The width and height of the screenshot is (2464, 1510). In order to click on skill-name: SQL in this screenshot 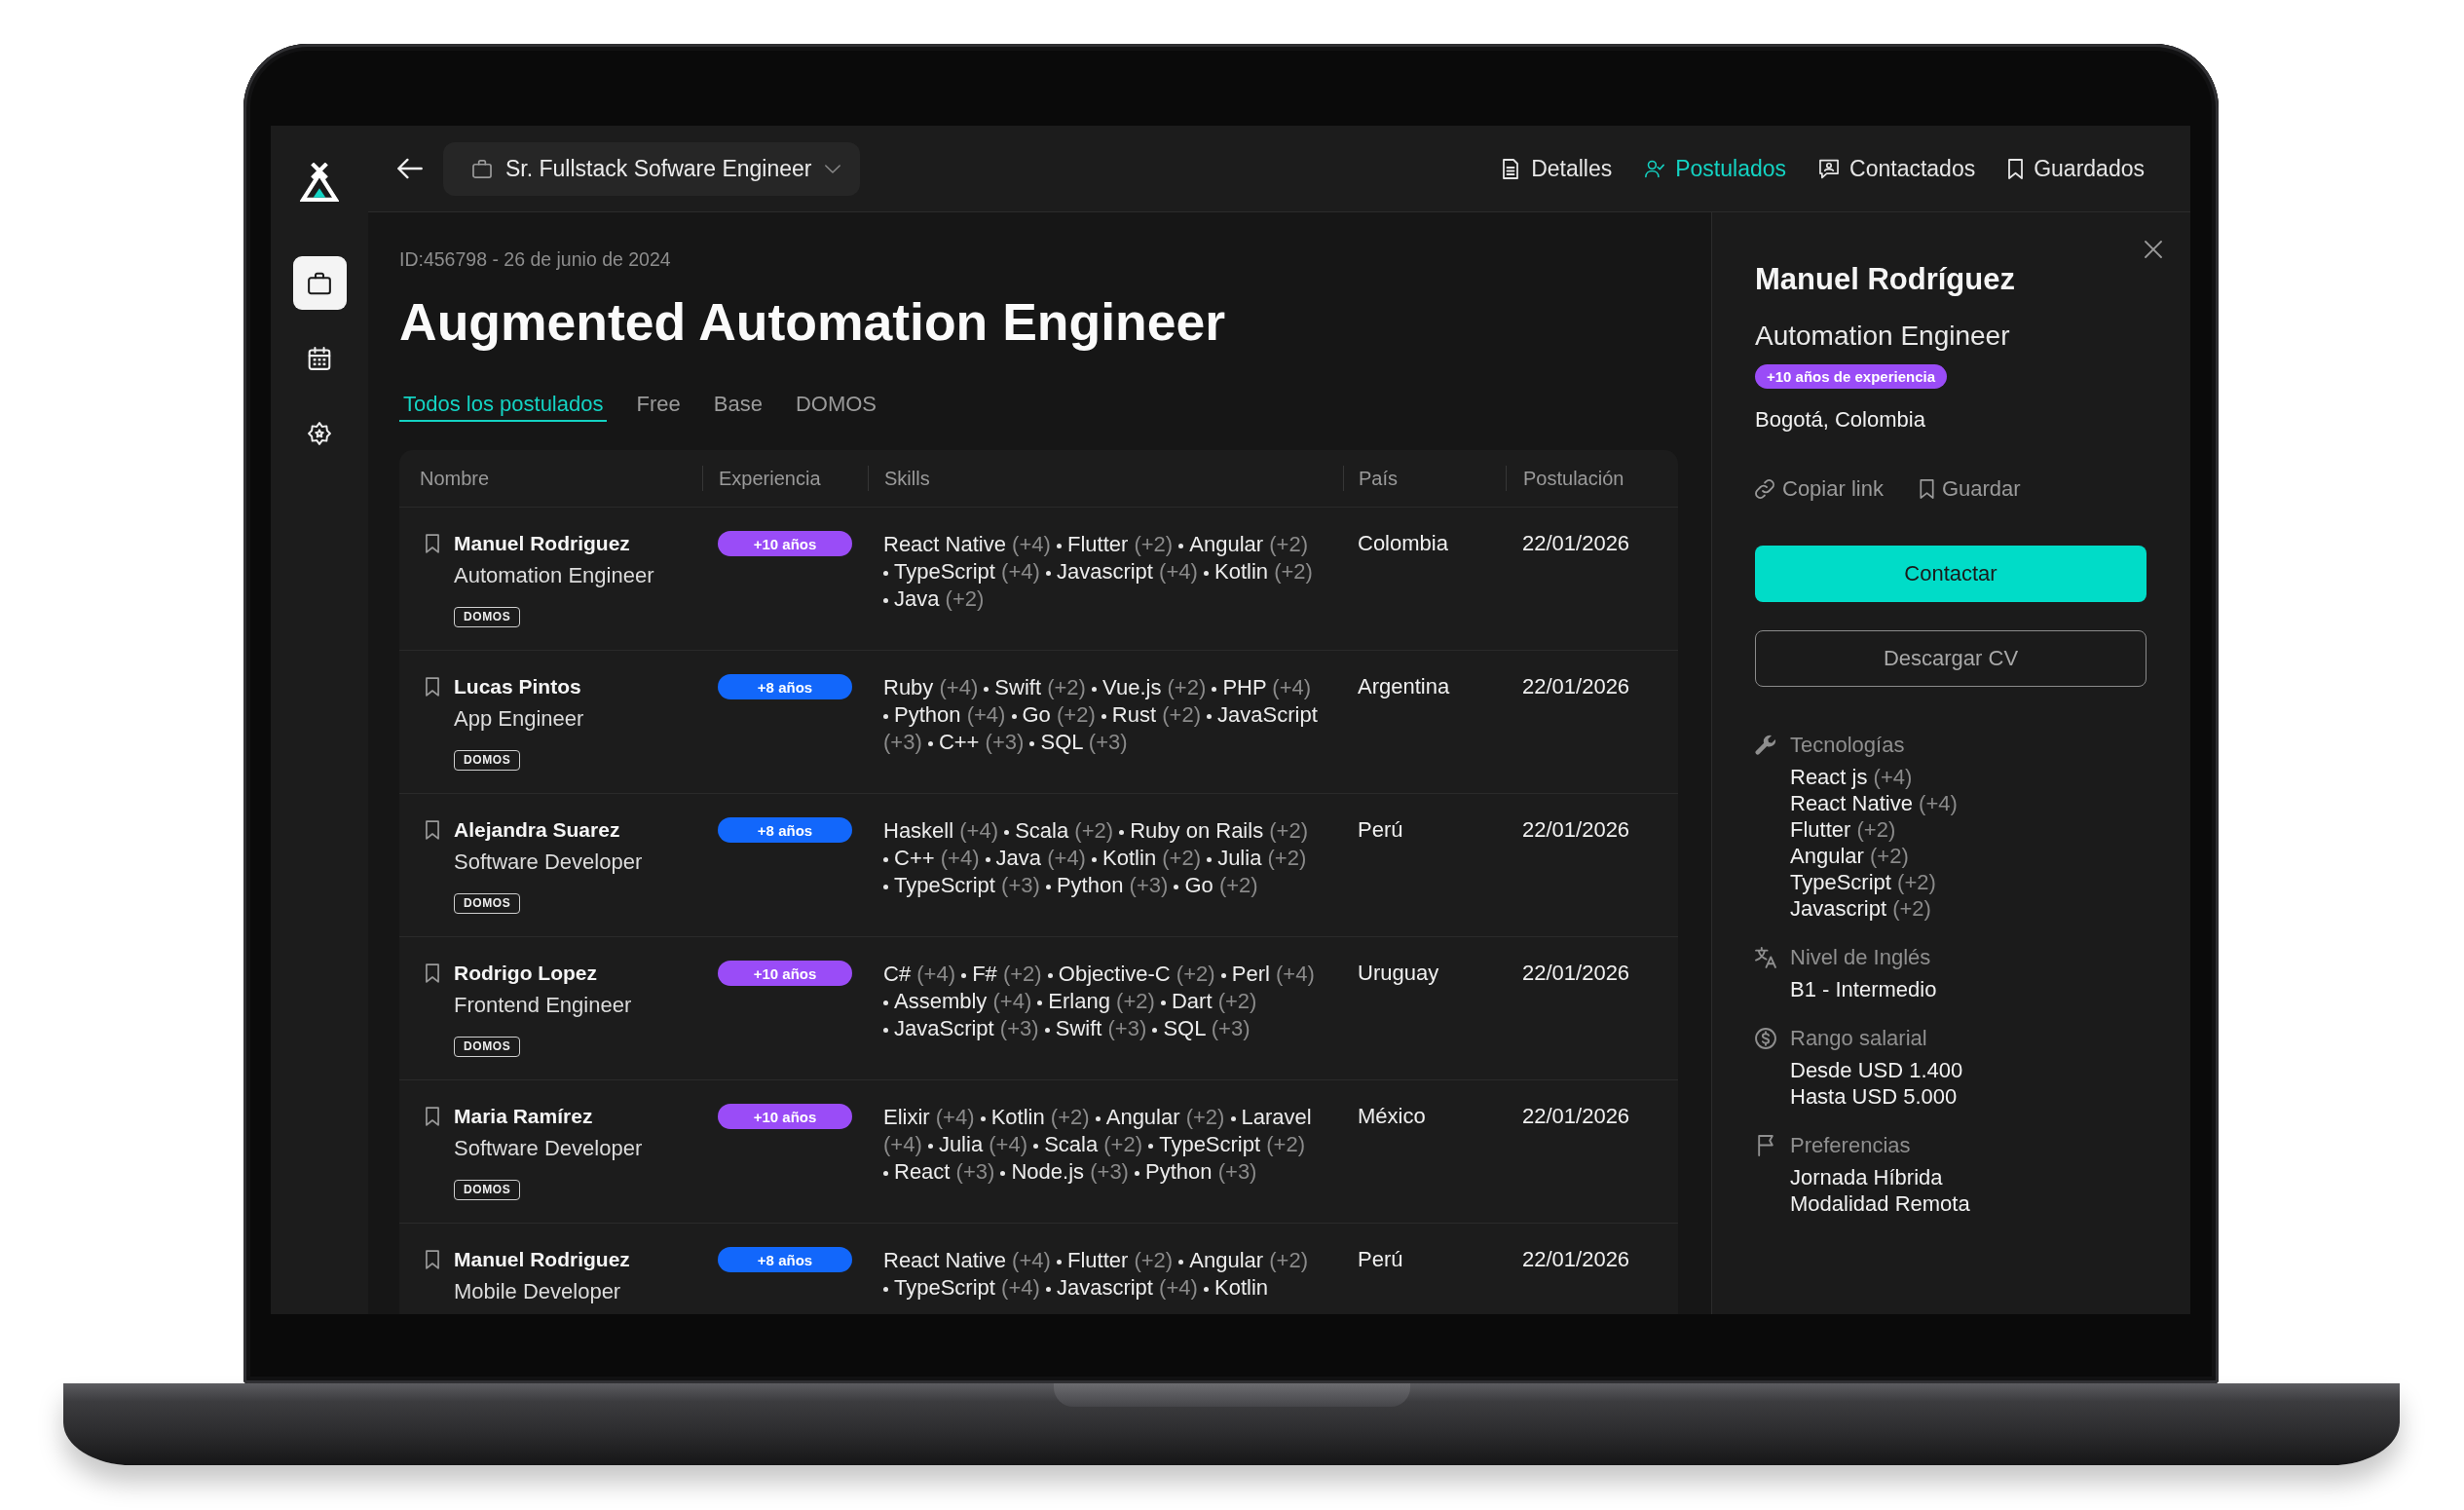, I will do `click(1061, 742)`.